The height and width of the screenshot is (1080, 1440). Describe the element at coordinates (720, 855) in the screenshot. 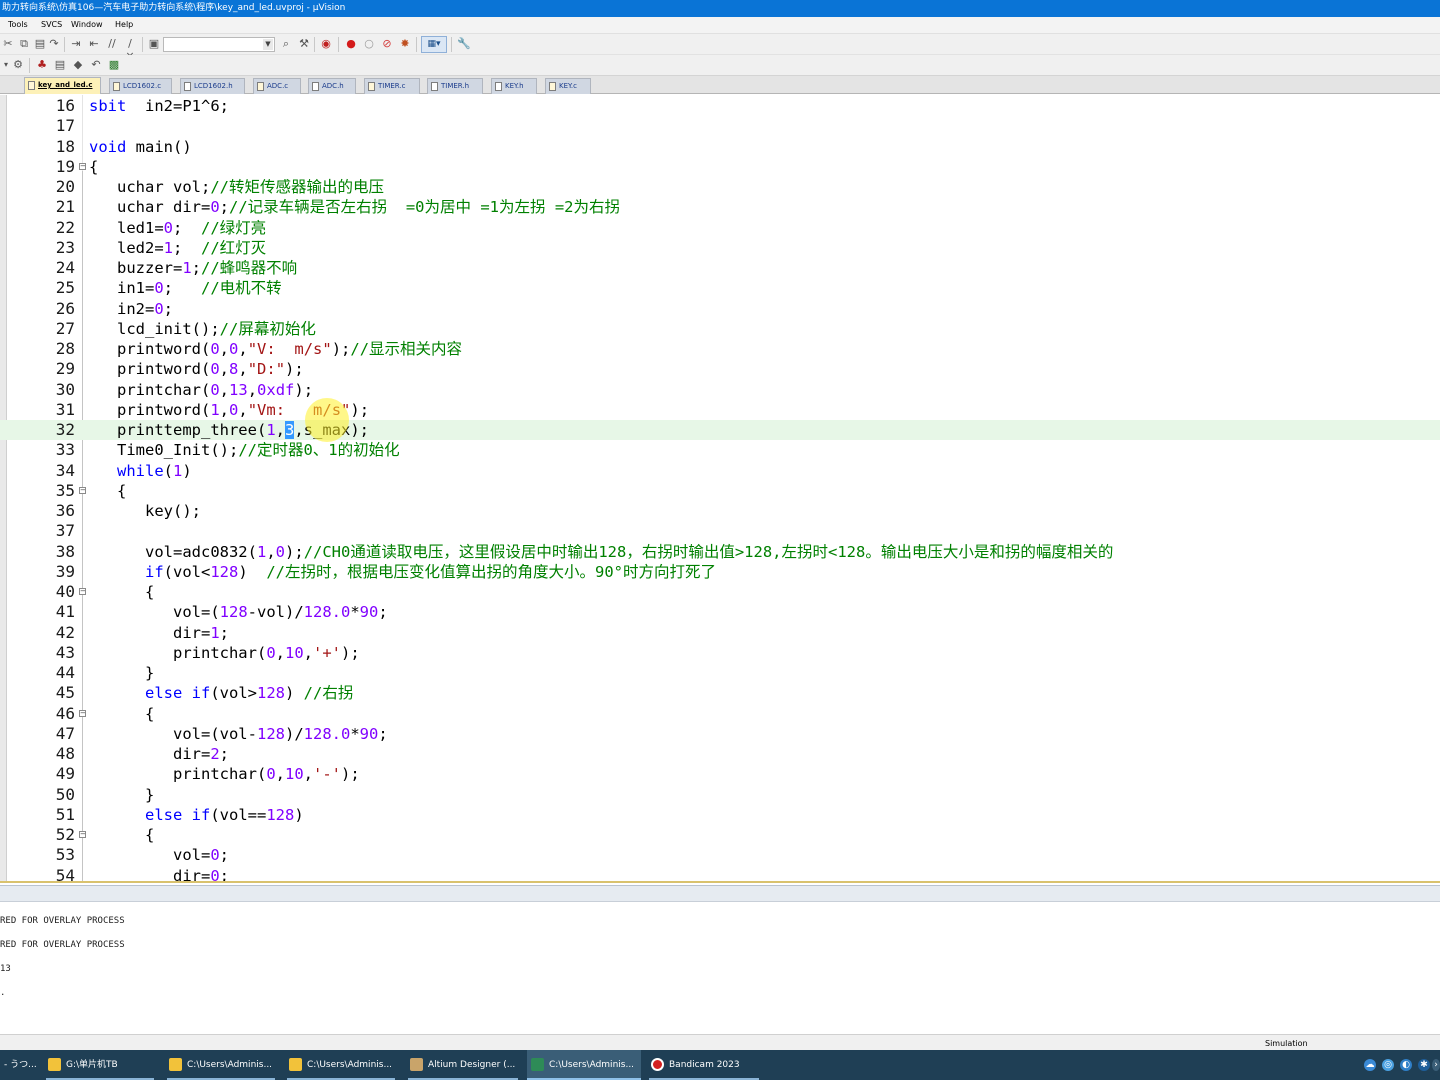

I see `code-line: 53 vol=0;` at that location.